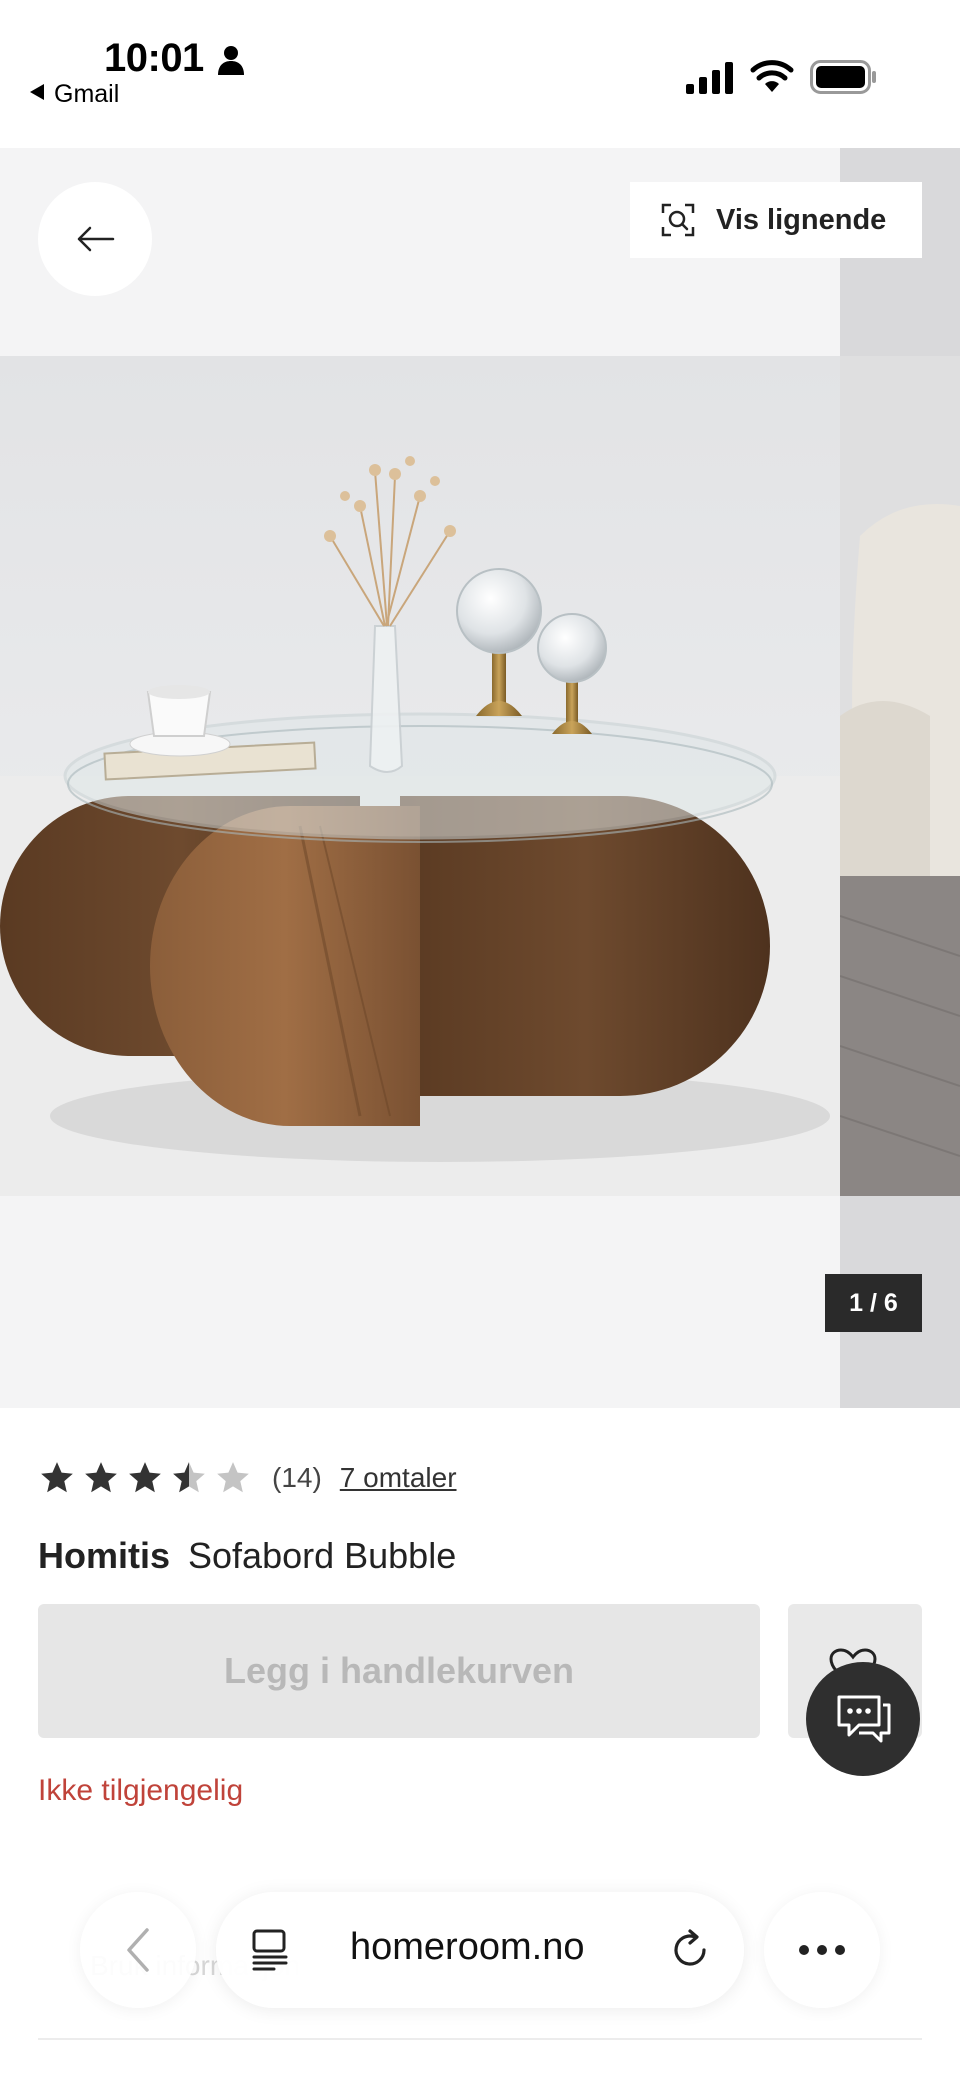 This screenshot has width=960, height=2087. What do you see at coordinates (297, 1477) in the screenshot?
I see `review-count: (14)` at bounding box center [297, 1477].